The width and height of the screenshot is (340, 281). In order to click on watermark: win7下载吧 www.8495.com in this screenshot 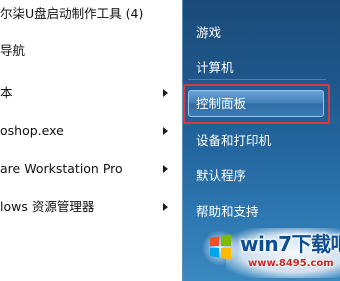, I will do `click(268, 251)`.